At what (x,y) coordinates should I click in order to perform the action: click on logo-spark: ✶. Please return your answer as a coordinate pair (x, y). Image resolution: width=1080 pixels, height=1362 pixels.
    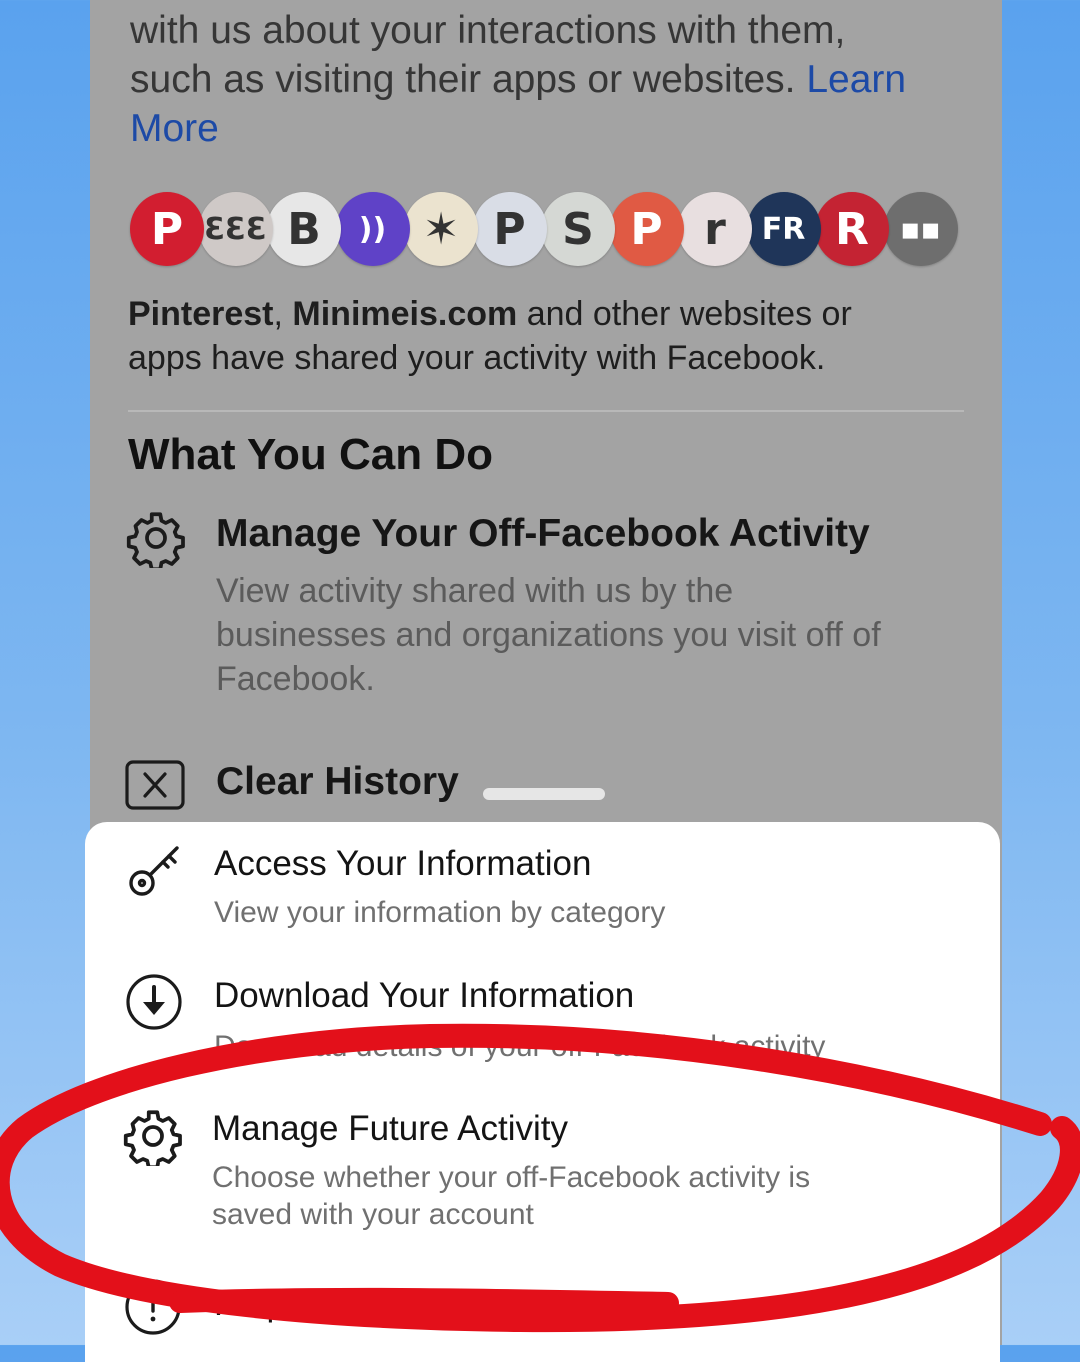
    Looking at the image, I should click on (441, 229).